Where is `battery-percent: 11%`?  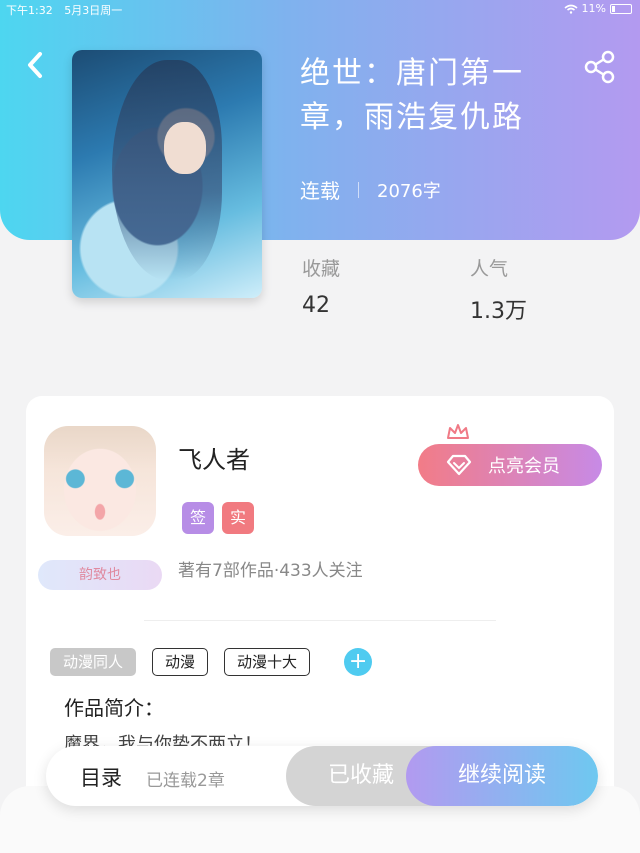
battery-percent: 11% is located at coordinates (593, 8).